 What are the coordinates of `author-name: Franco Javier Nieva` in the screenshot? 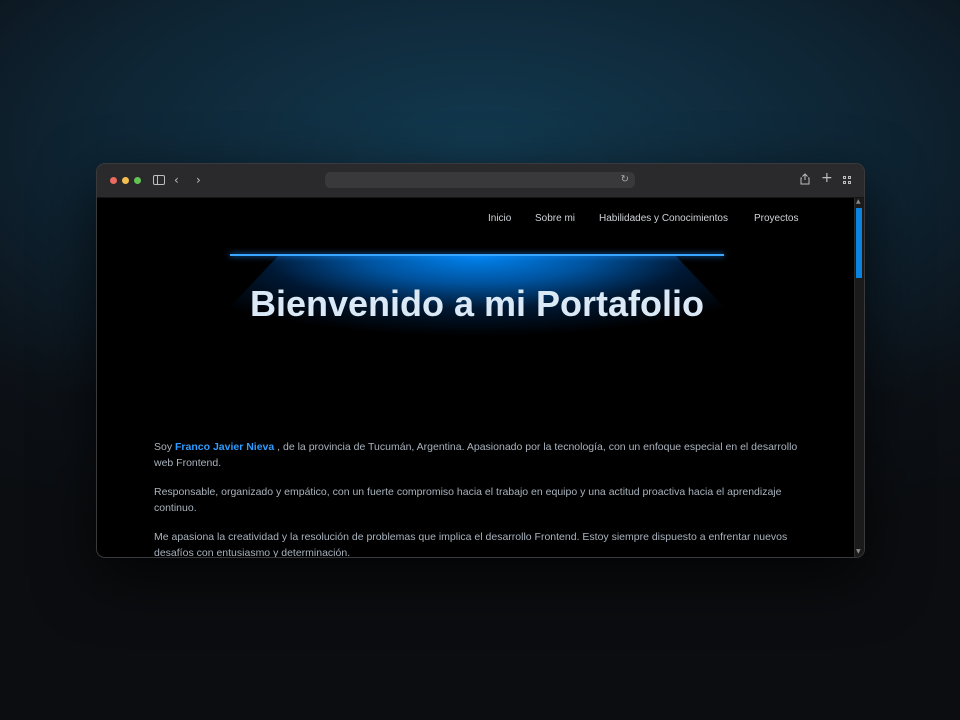 It's located at (225, 447).